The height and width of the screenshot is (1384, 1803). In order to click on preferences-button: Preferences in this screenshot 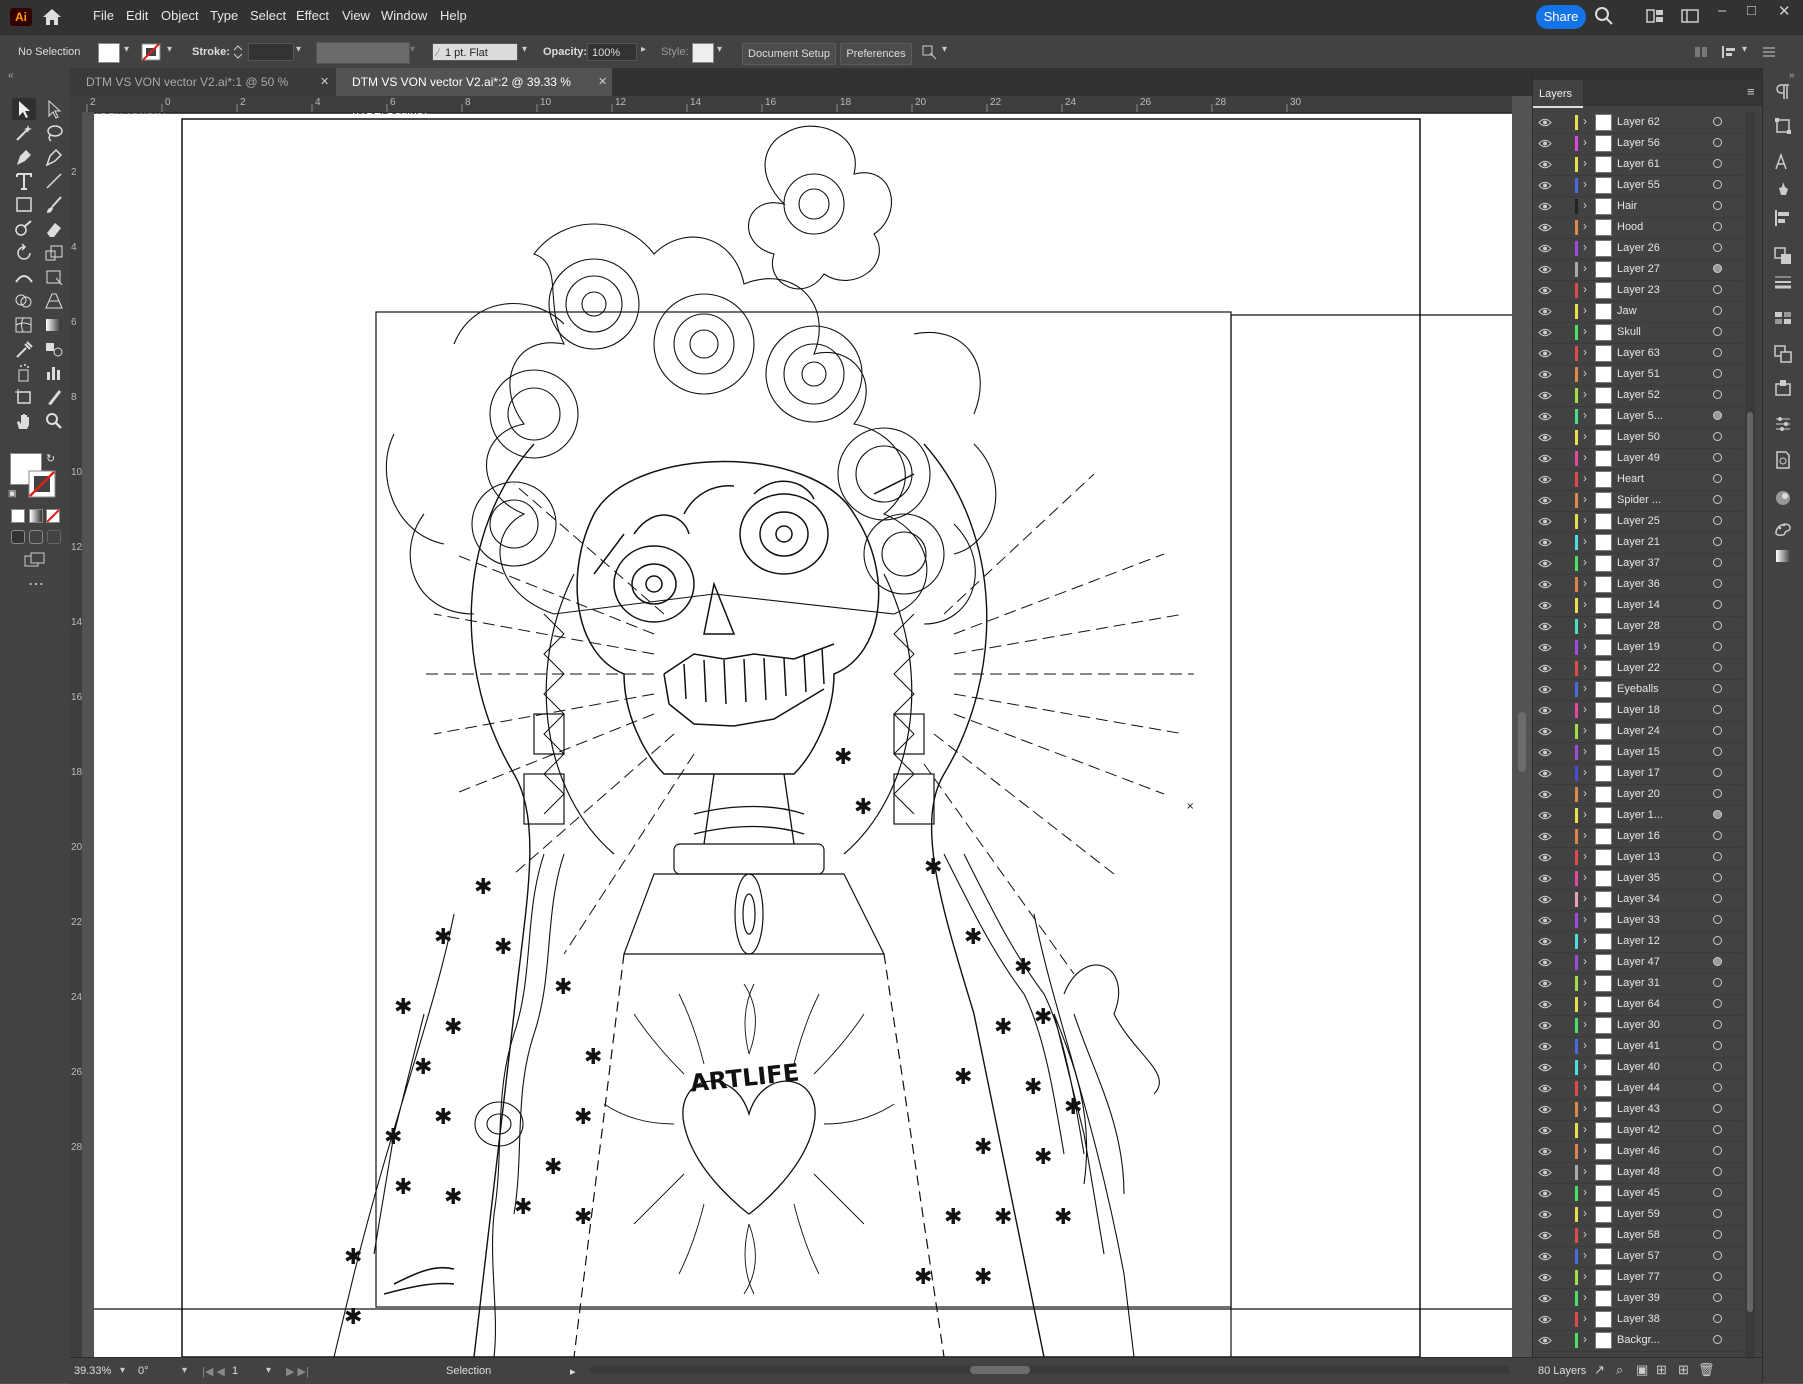, I will do `click(876, 54)`.